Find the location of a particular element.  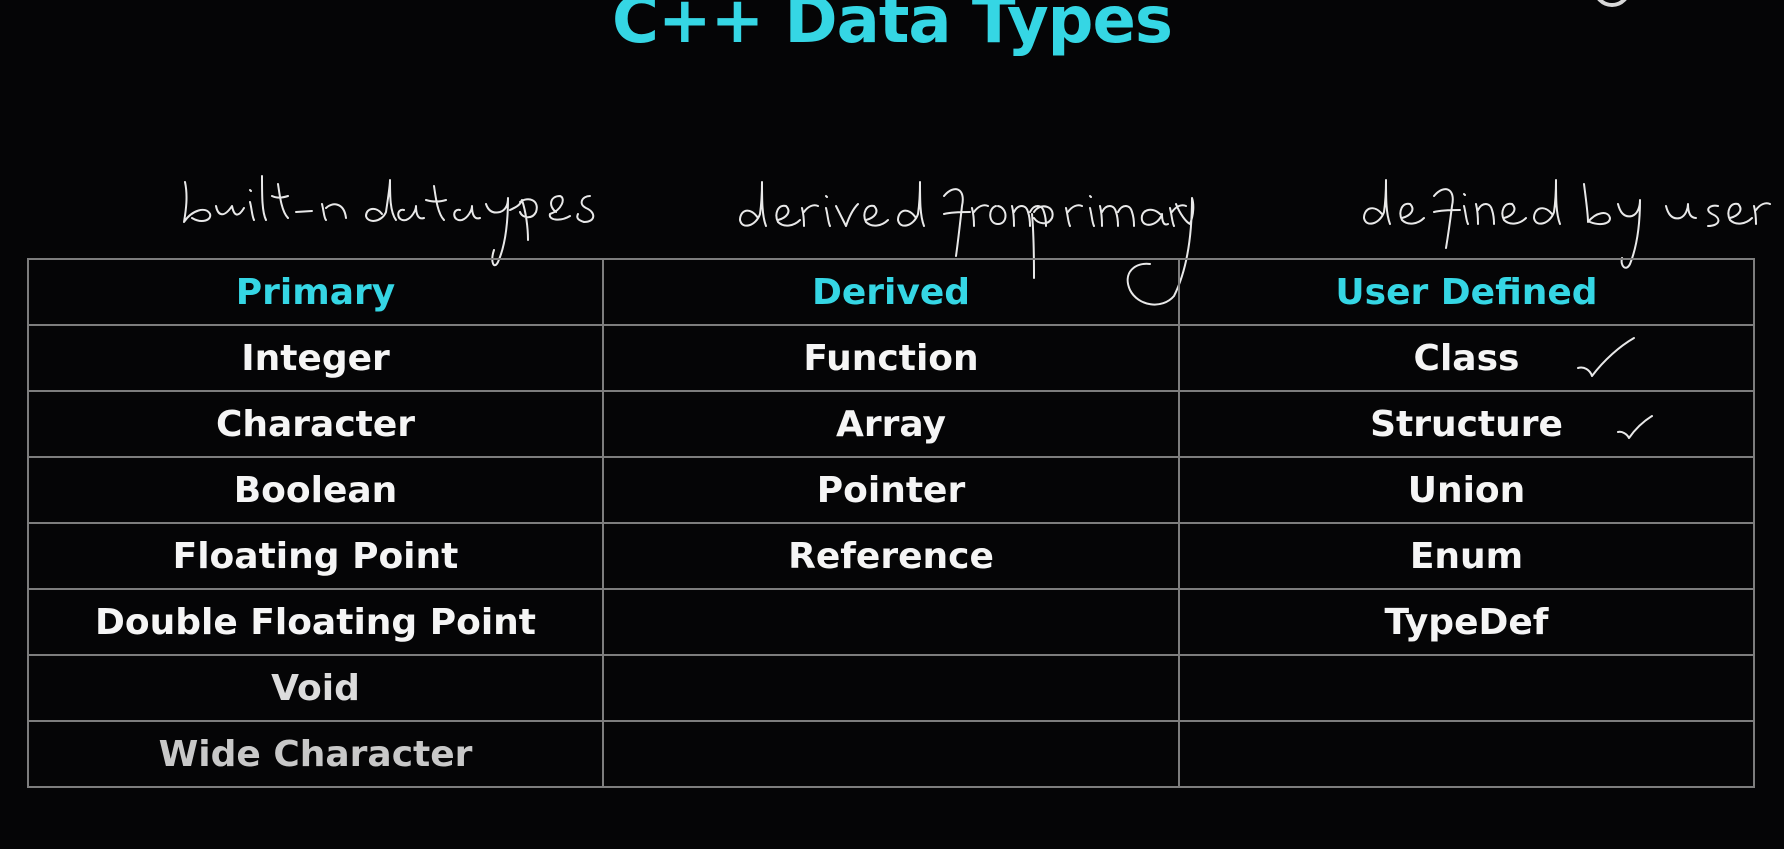

handwritten-note-user-defined is located at coordinates (1567, 224).